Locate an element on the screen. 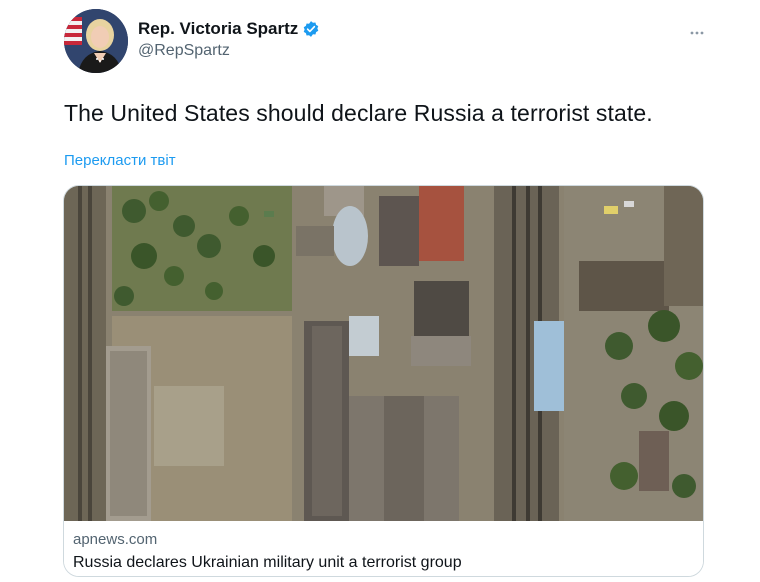 The width and height of the screenshot is (760, 582). link-card-domain: apnews.com is located at coordinates (115, 539).